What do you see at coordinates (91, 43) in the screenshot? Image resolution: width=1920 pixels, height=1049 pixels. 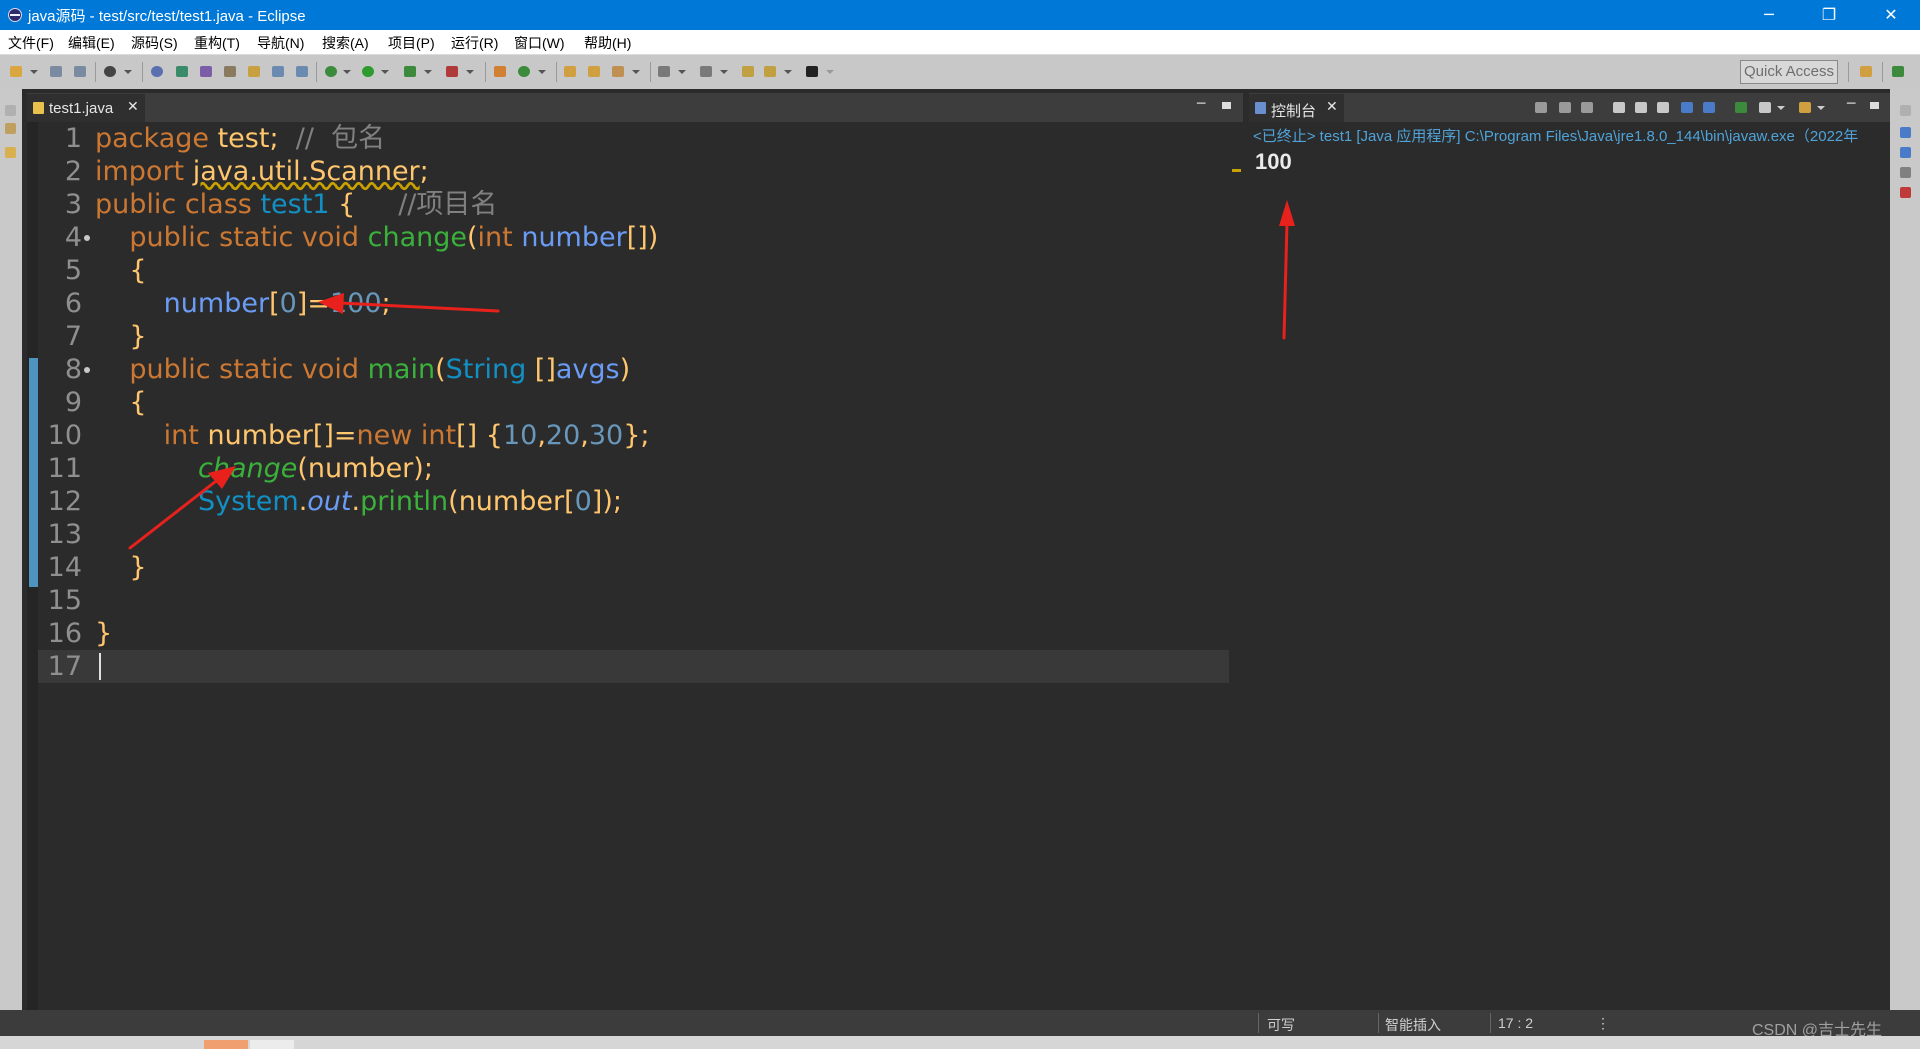 I see `menu-edit: 编辑(E)` at bounding box center [91, 43].